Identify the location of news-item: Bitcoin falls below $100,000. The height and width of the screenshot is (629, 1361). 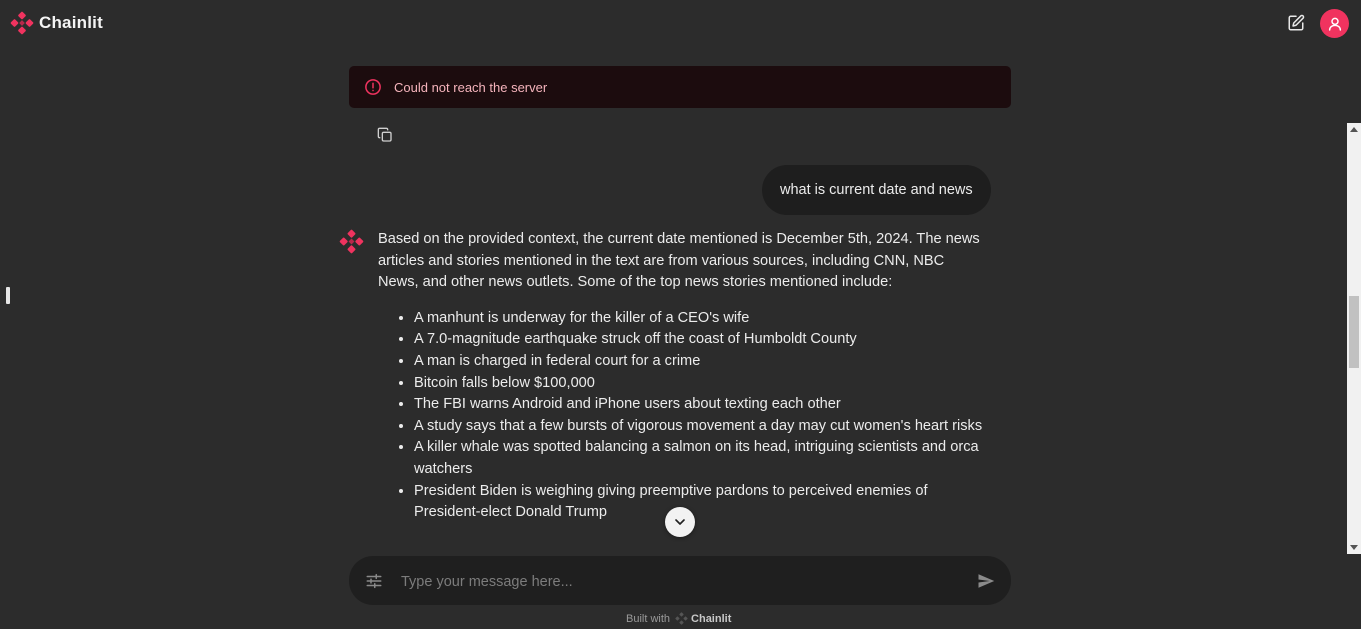
(701, 384).